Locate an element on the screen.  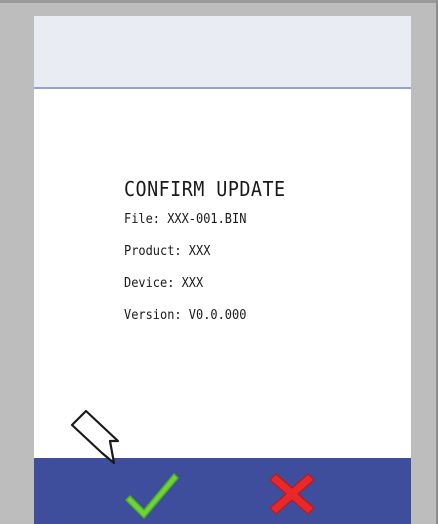
product-info: Product: XXX is located at coordinates (167, 251).